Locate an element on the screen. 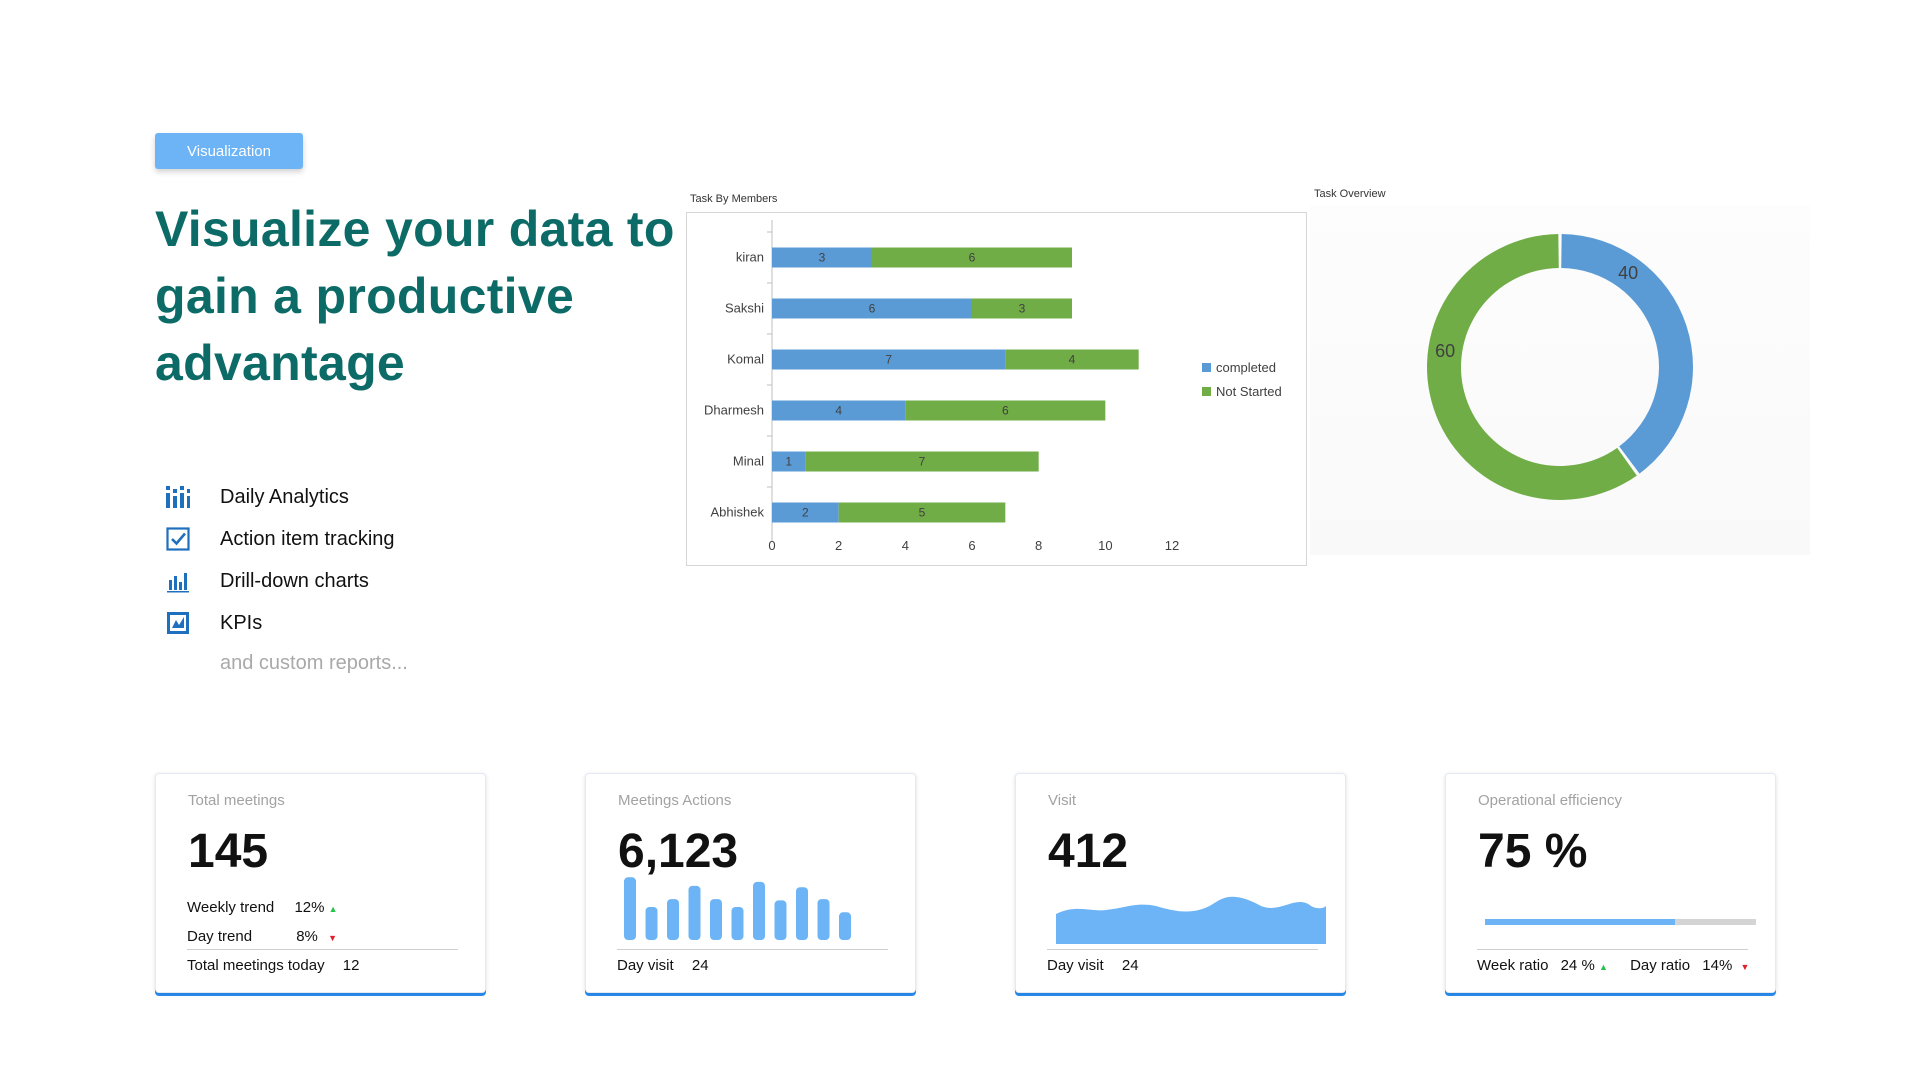 This screenshot has height=1080, width=1920. card-title: Total meetings is located at coordinates (236, 800).